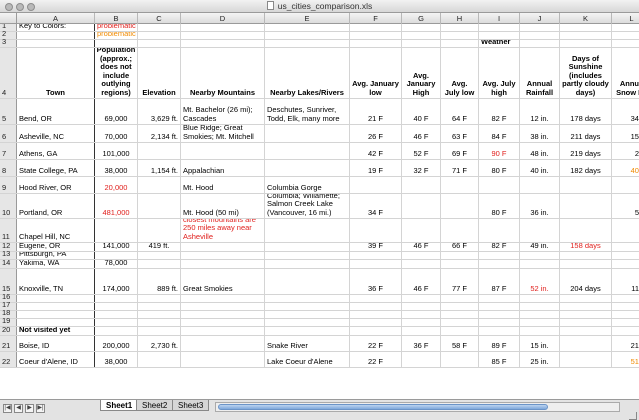 The image size is (639, 420). What do you see at coordinates (223, 111) in the screenshot?
I see `cell-d5: Mt. Bachelor (26 mi); Cascades` at bounding box center [223, 111].